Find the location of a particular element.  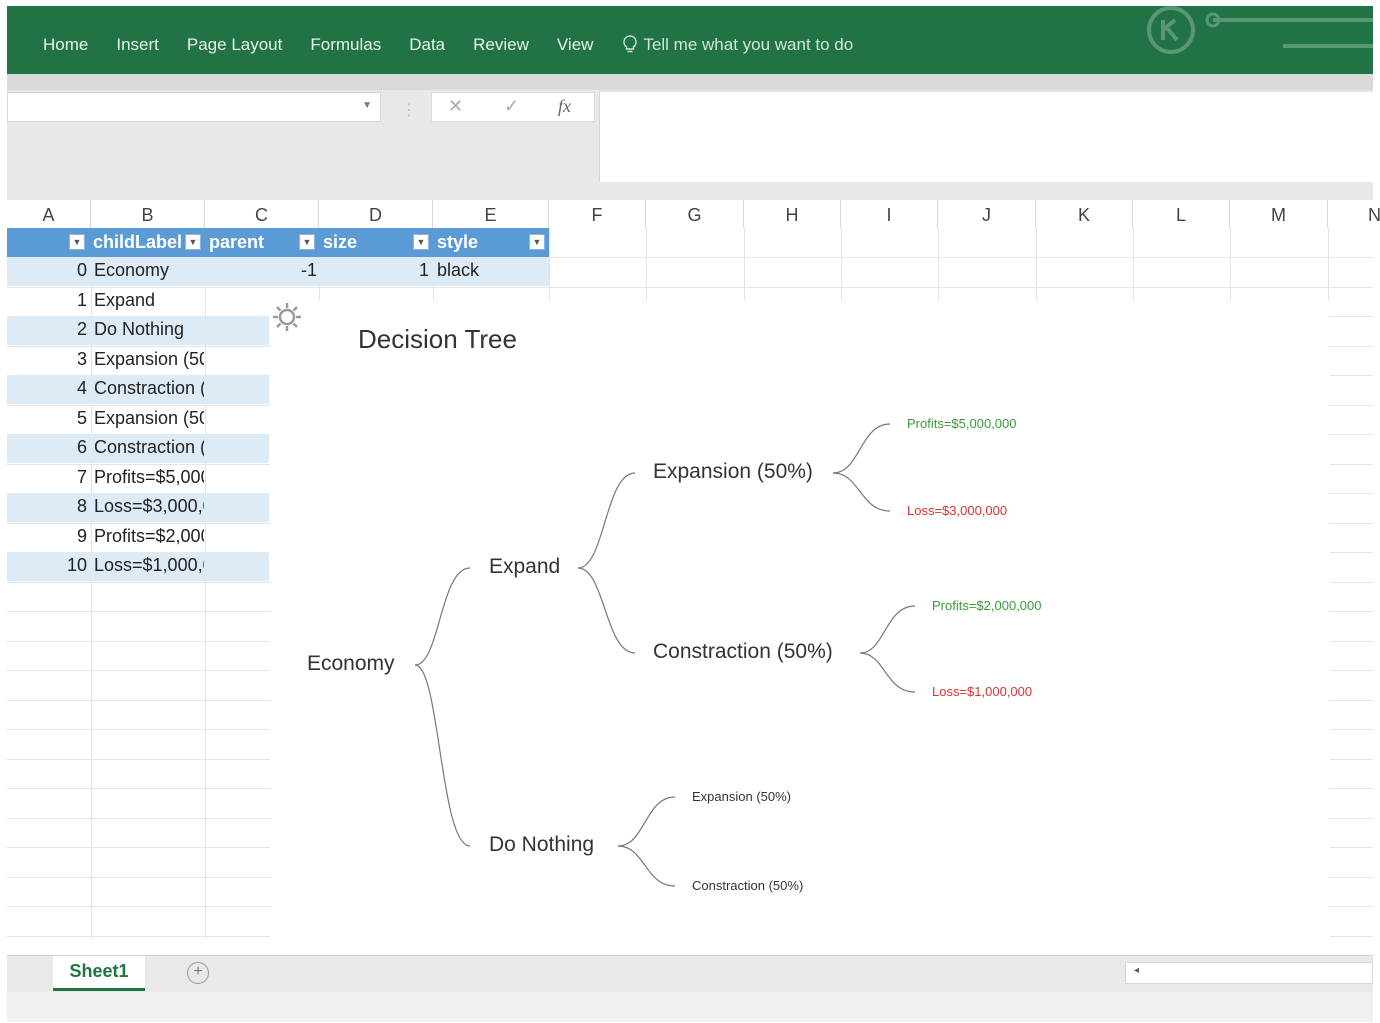

enter-icon: ✓ is located at coordinates (511, 106).